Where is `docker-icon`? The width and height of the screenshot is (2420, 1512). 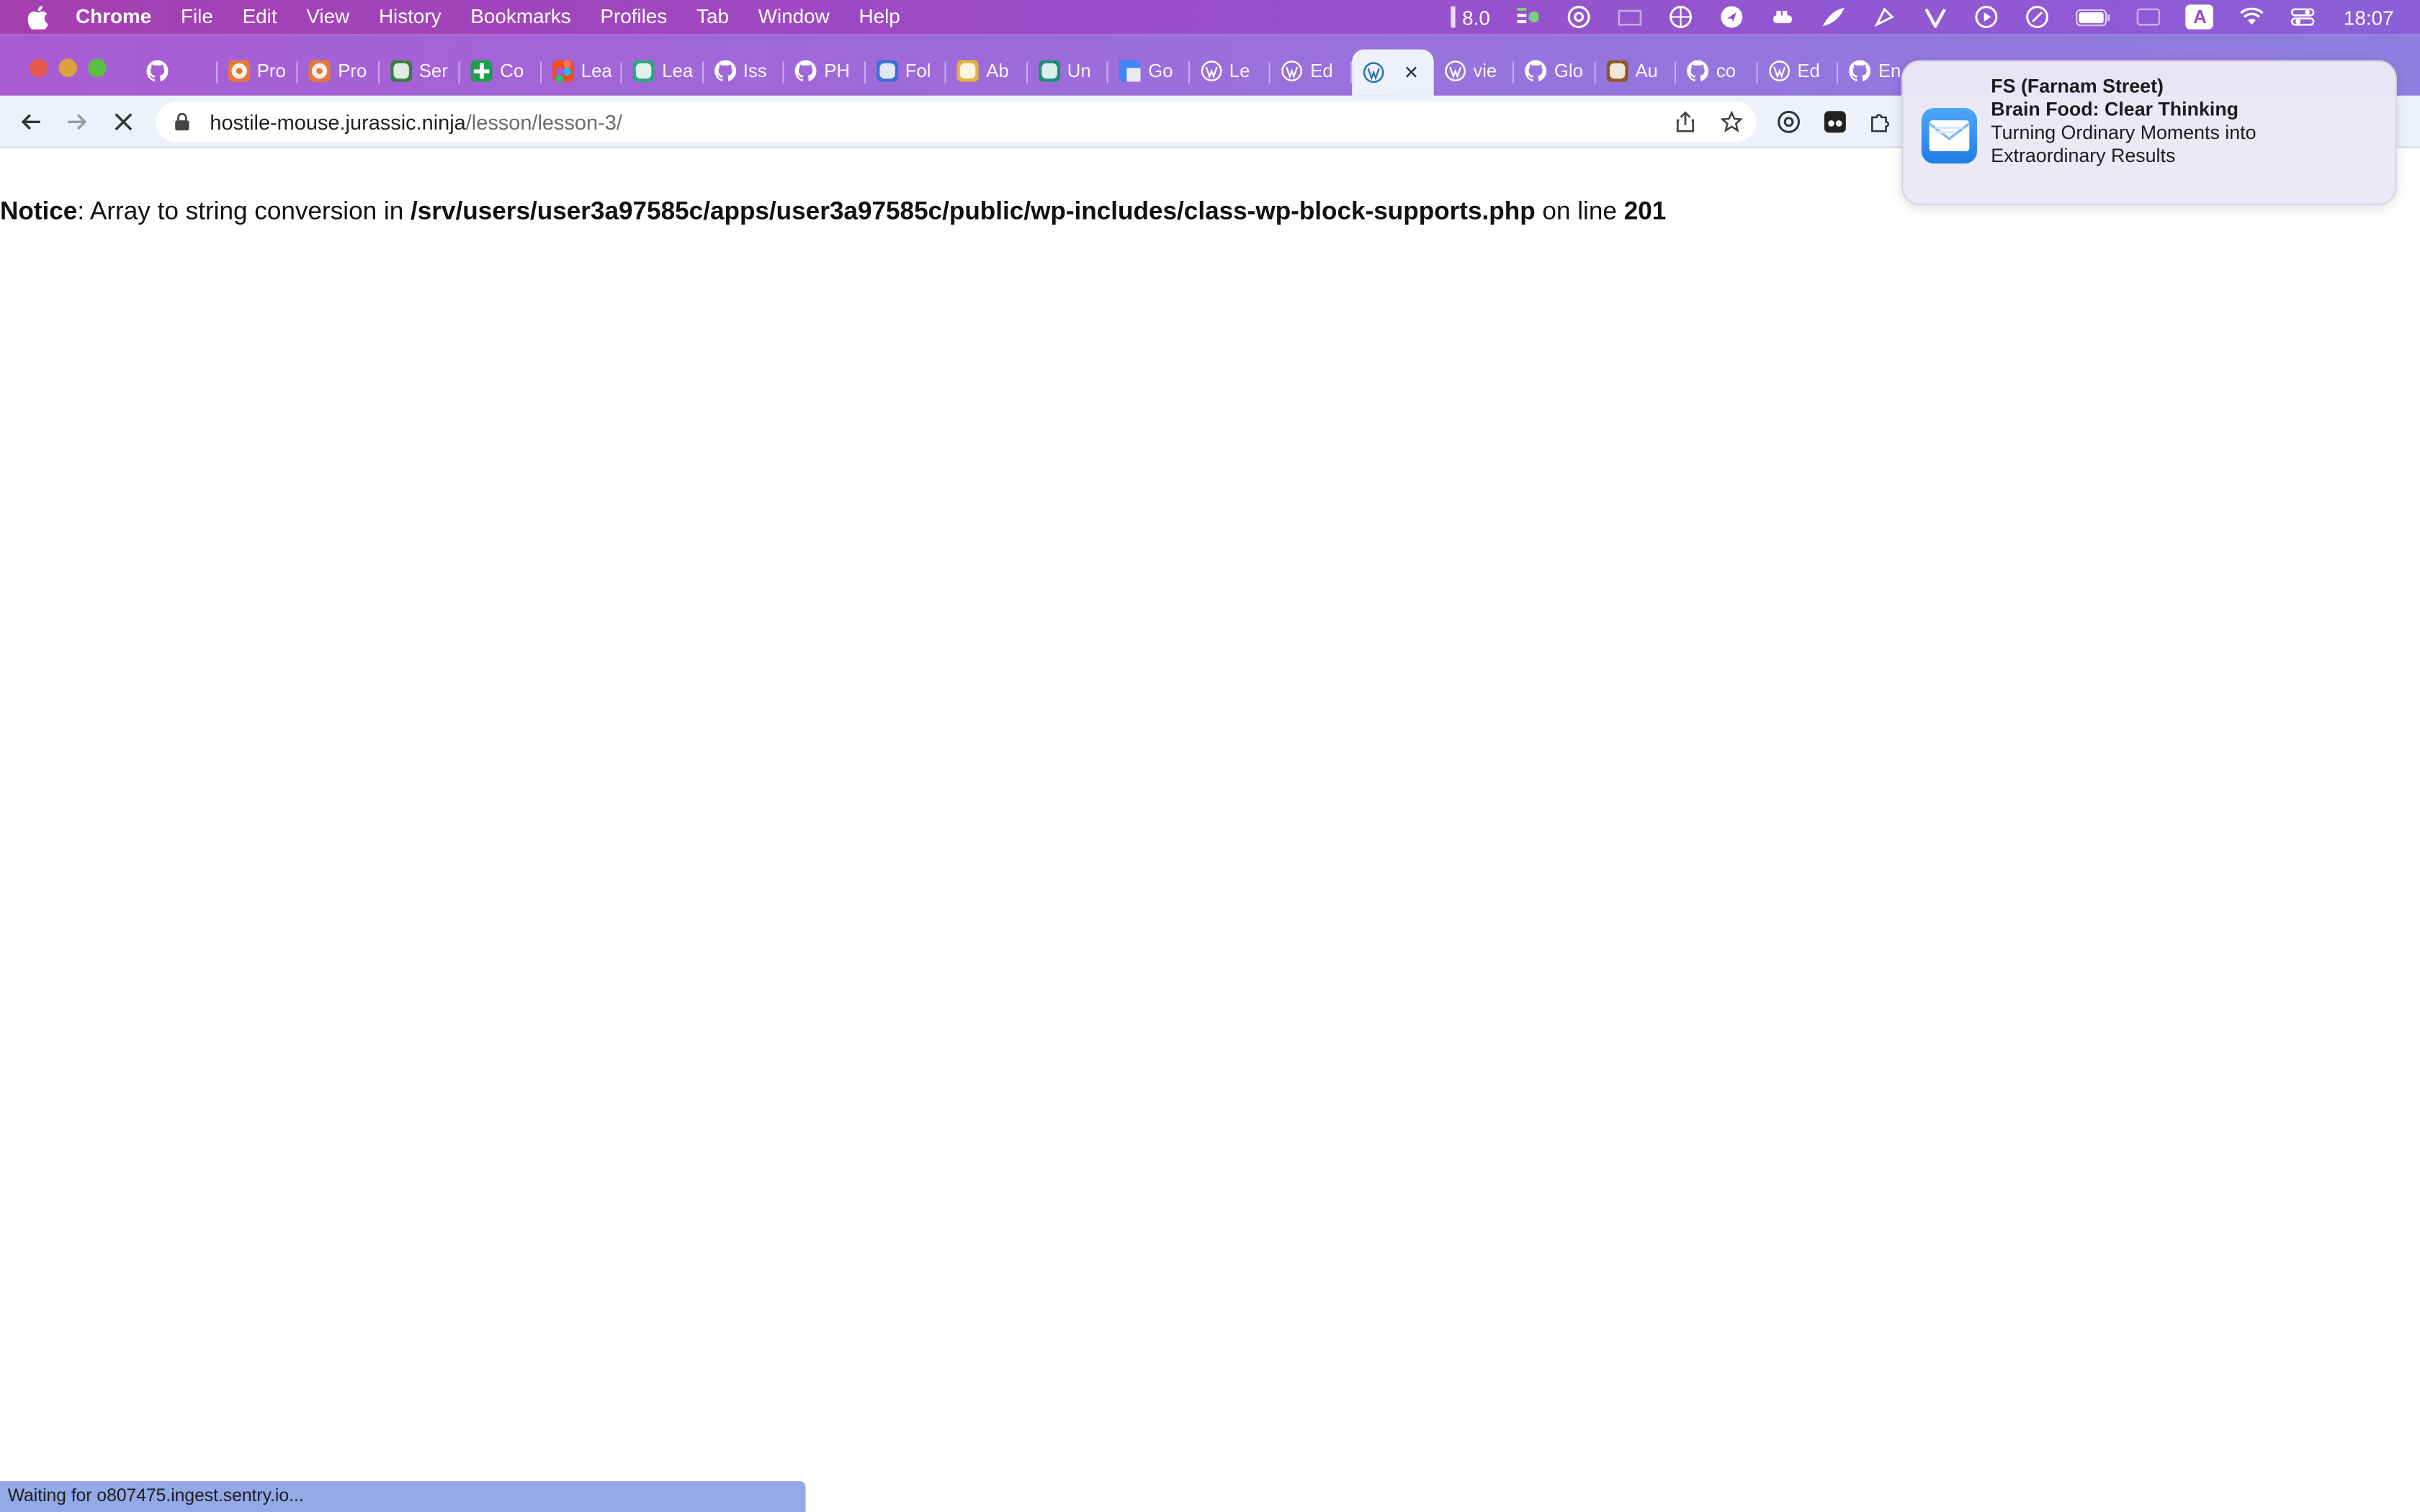 docker-icon is located at coordinates (1783, 17).